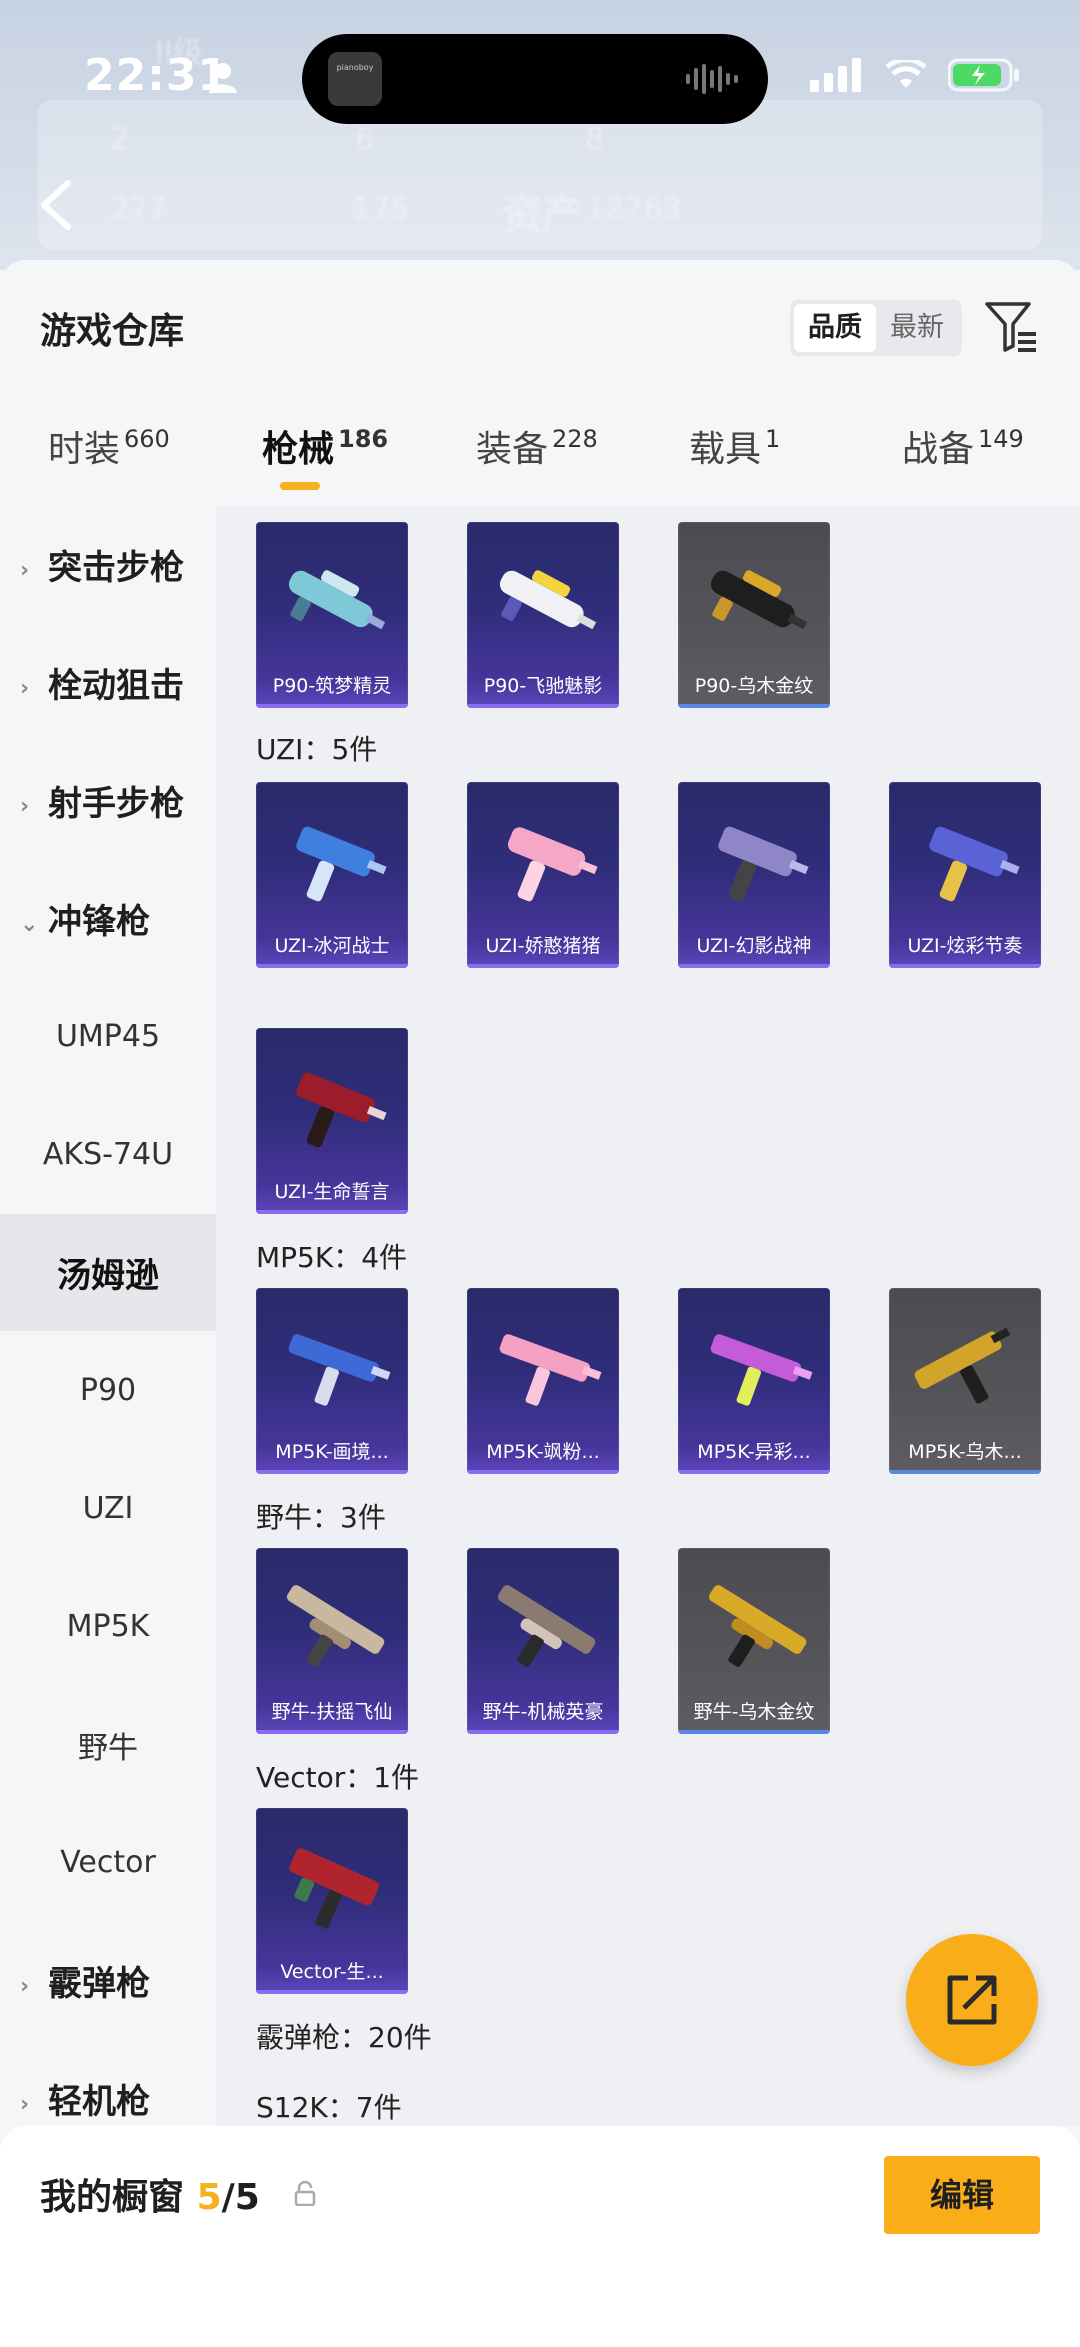 The width and height of the screenshot is (1080, 2347). Describe the element at coordinates (835, 75) in the screenshot. I see `signal-icon` at that location.